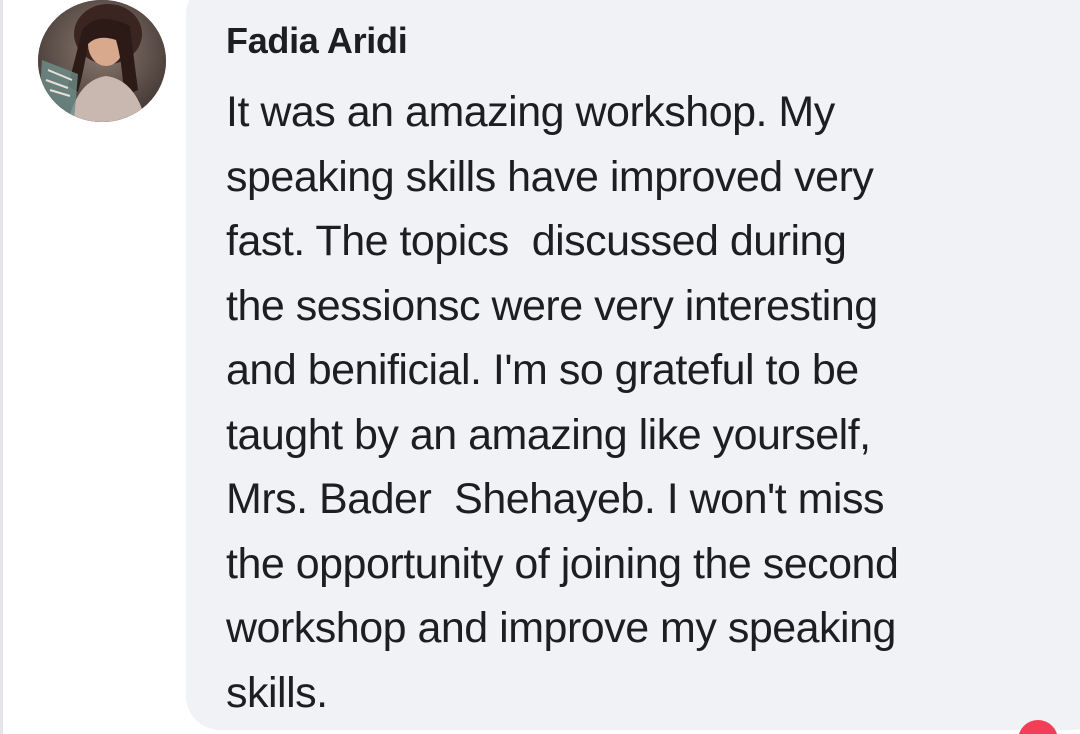 Image resolution: width=1080 pixels, height=734 pixels. I want to click on comment-line: Mrs. Bader Shehayeb. I won't miss, so click(555, 499).